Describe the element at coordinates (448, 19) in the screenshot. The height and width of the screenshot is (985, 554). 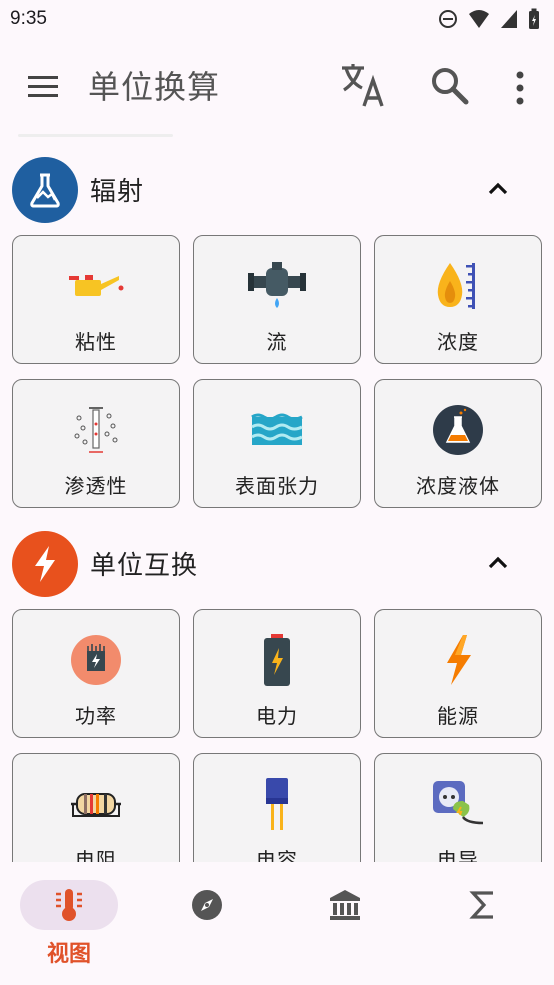
I see `do-not-disturb-icon` at that location.